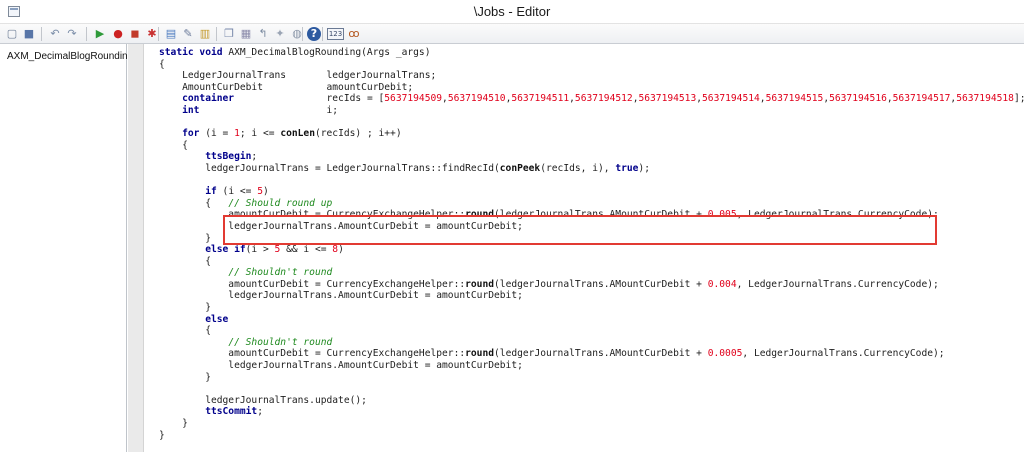 The height and width of the screenshot is (452, 1024). Describe the element at coordinates (205, 34) in the screenshot. I see `script-icon: ▥` at that location.